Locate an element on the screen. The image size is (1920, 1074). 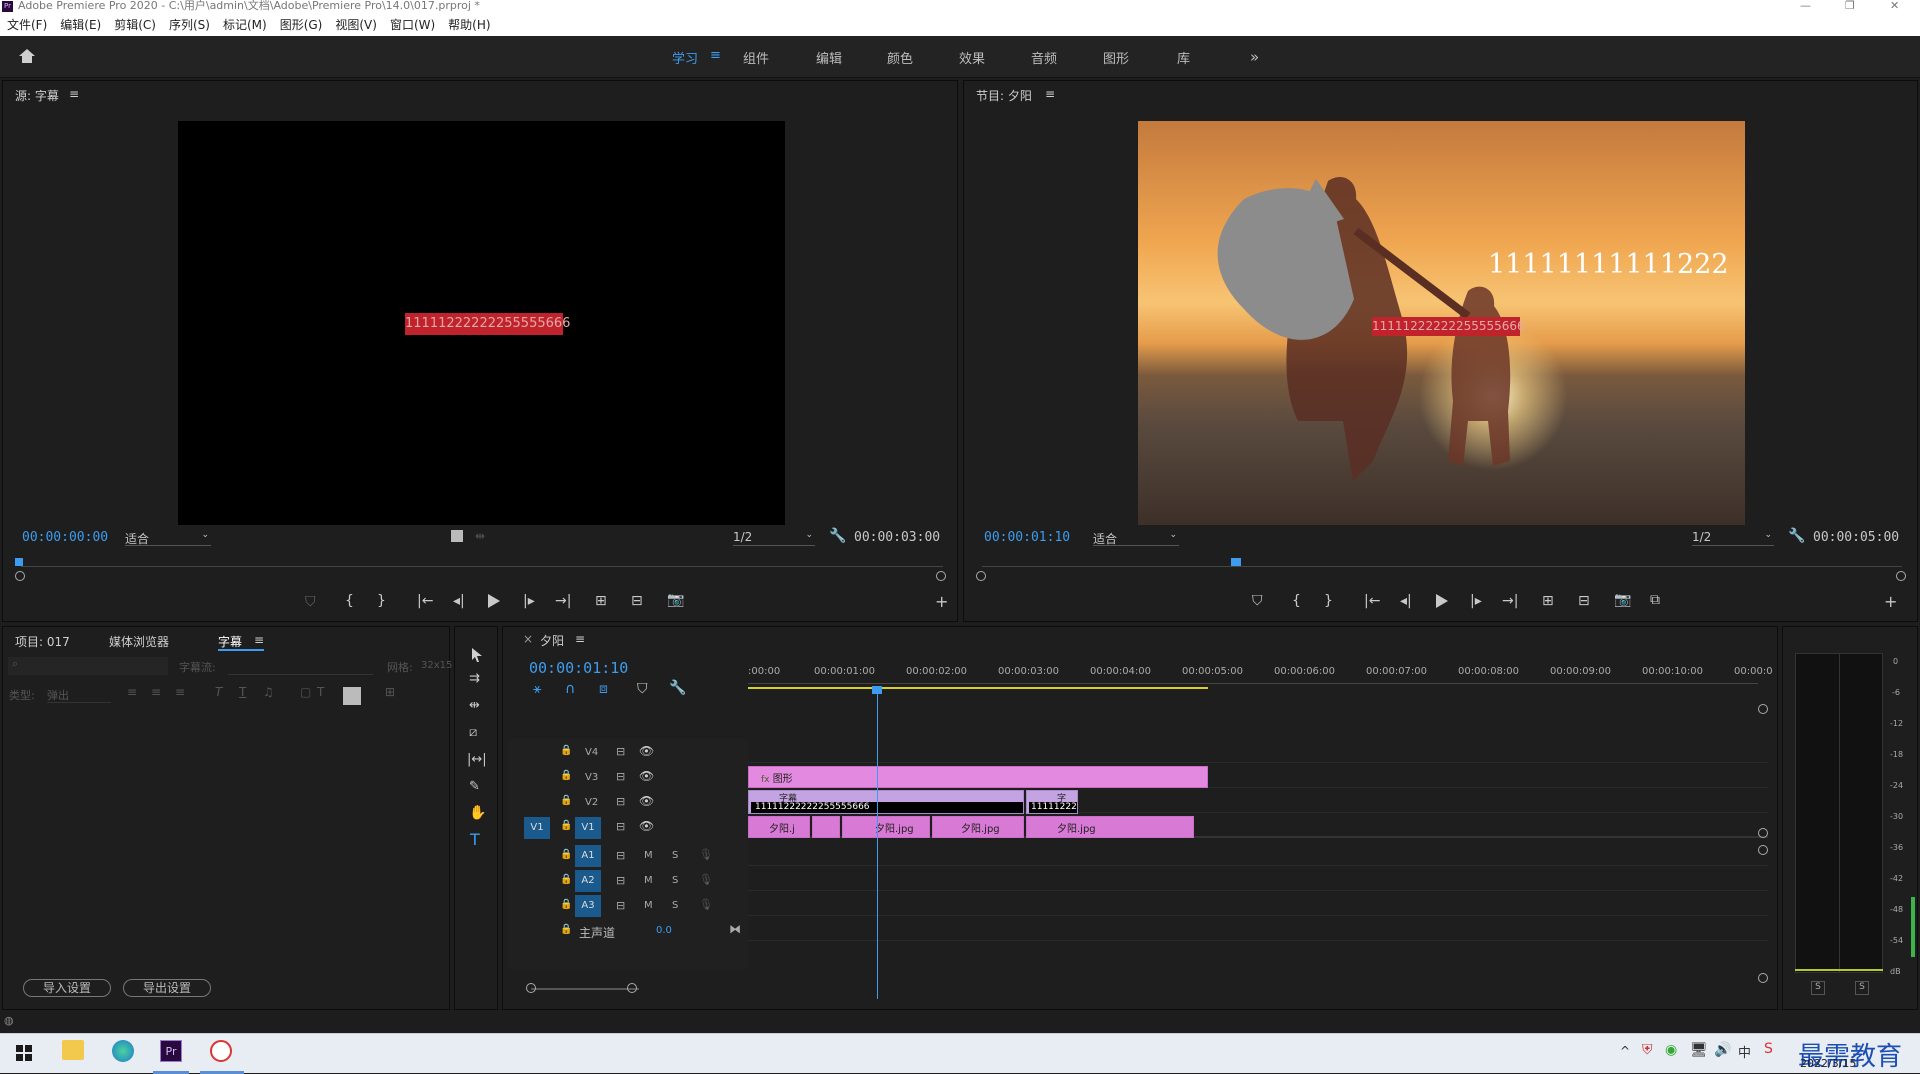
status-icon: ◍ is located at coordinates (9, 1020).